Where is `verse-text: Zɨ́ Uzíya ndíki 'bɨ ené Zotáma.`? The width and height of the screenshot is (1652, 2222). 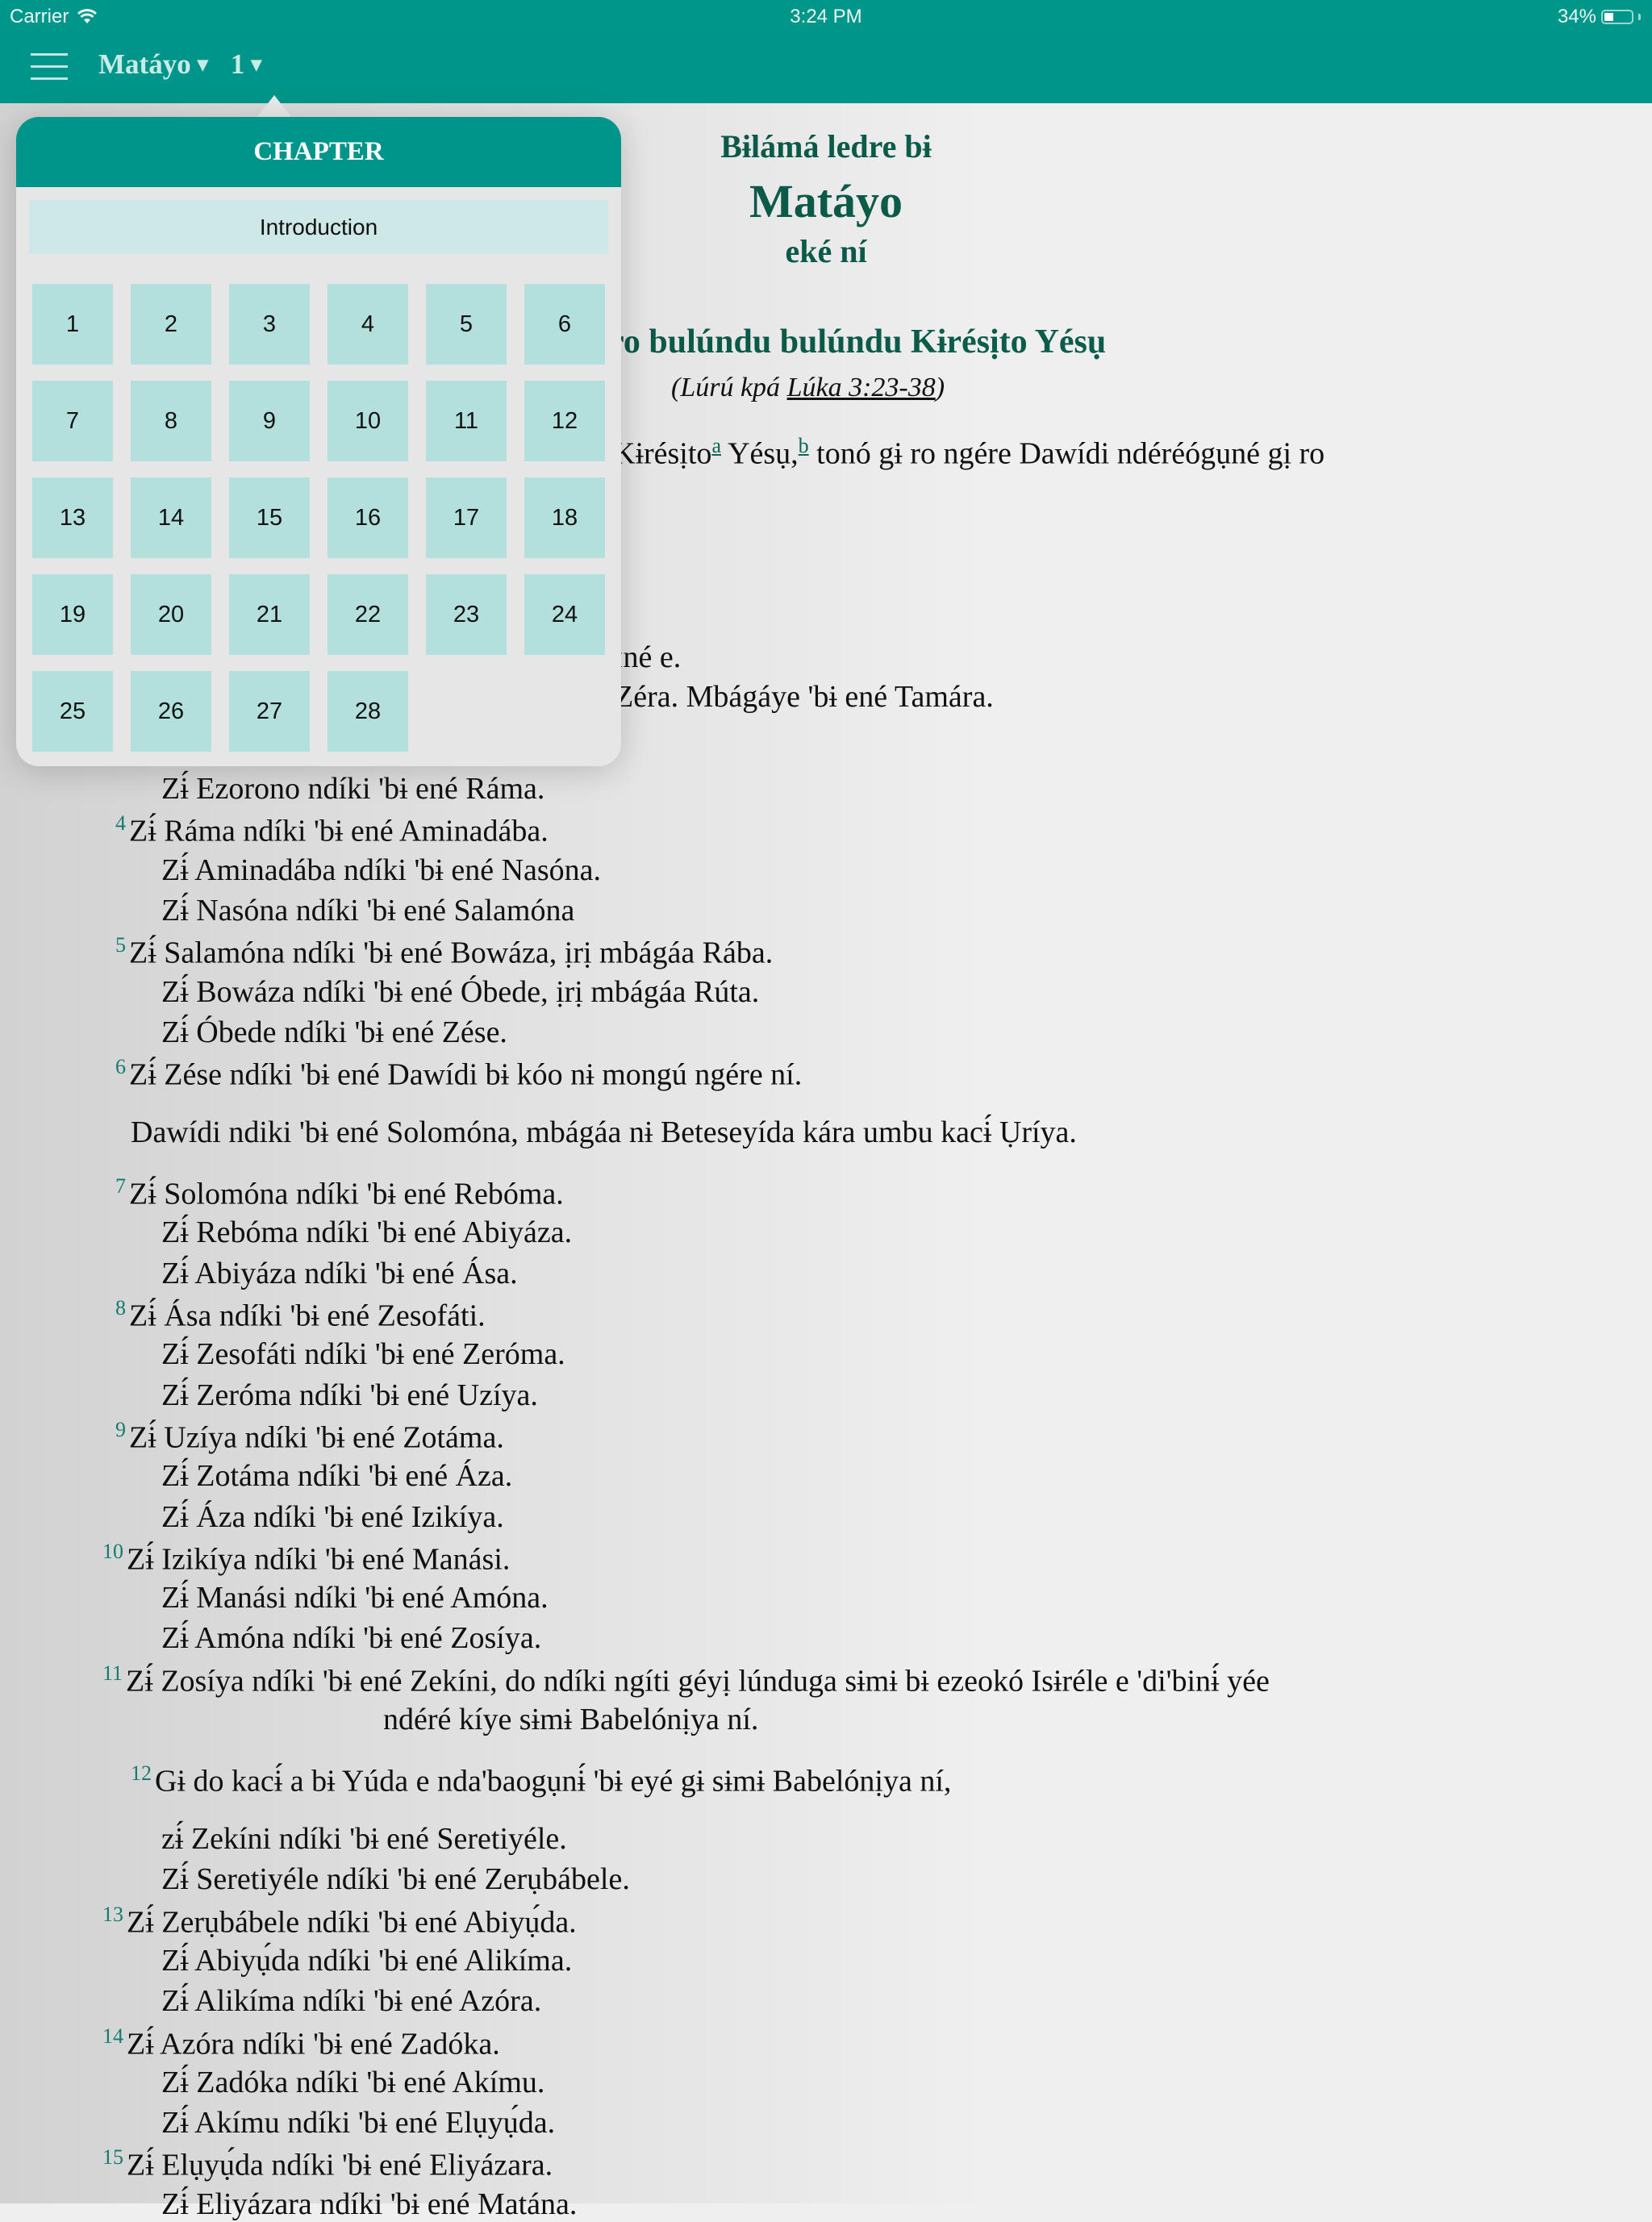
verse-text: Zɨ́ Uzíya ndíki 'bɨ ené Zotáma. is located at coordinates (316, 1437).